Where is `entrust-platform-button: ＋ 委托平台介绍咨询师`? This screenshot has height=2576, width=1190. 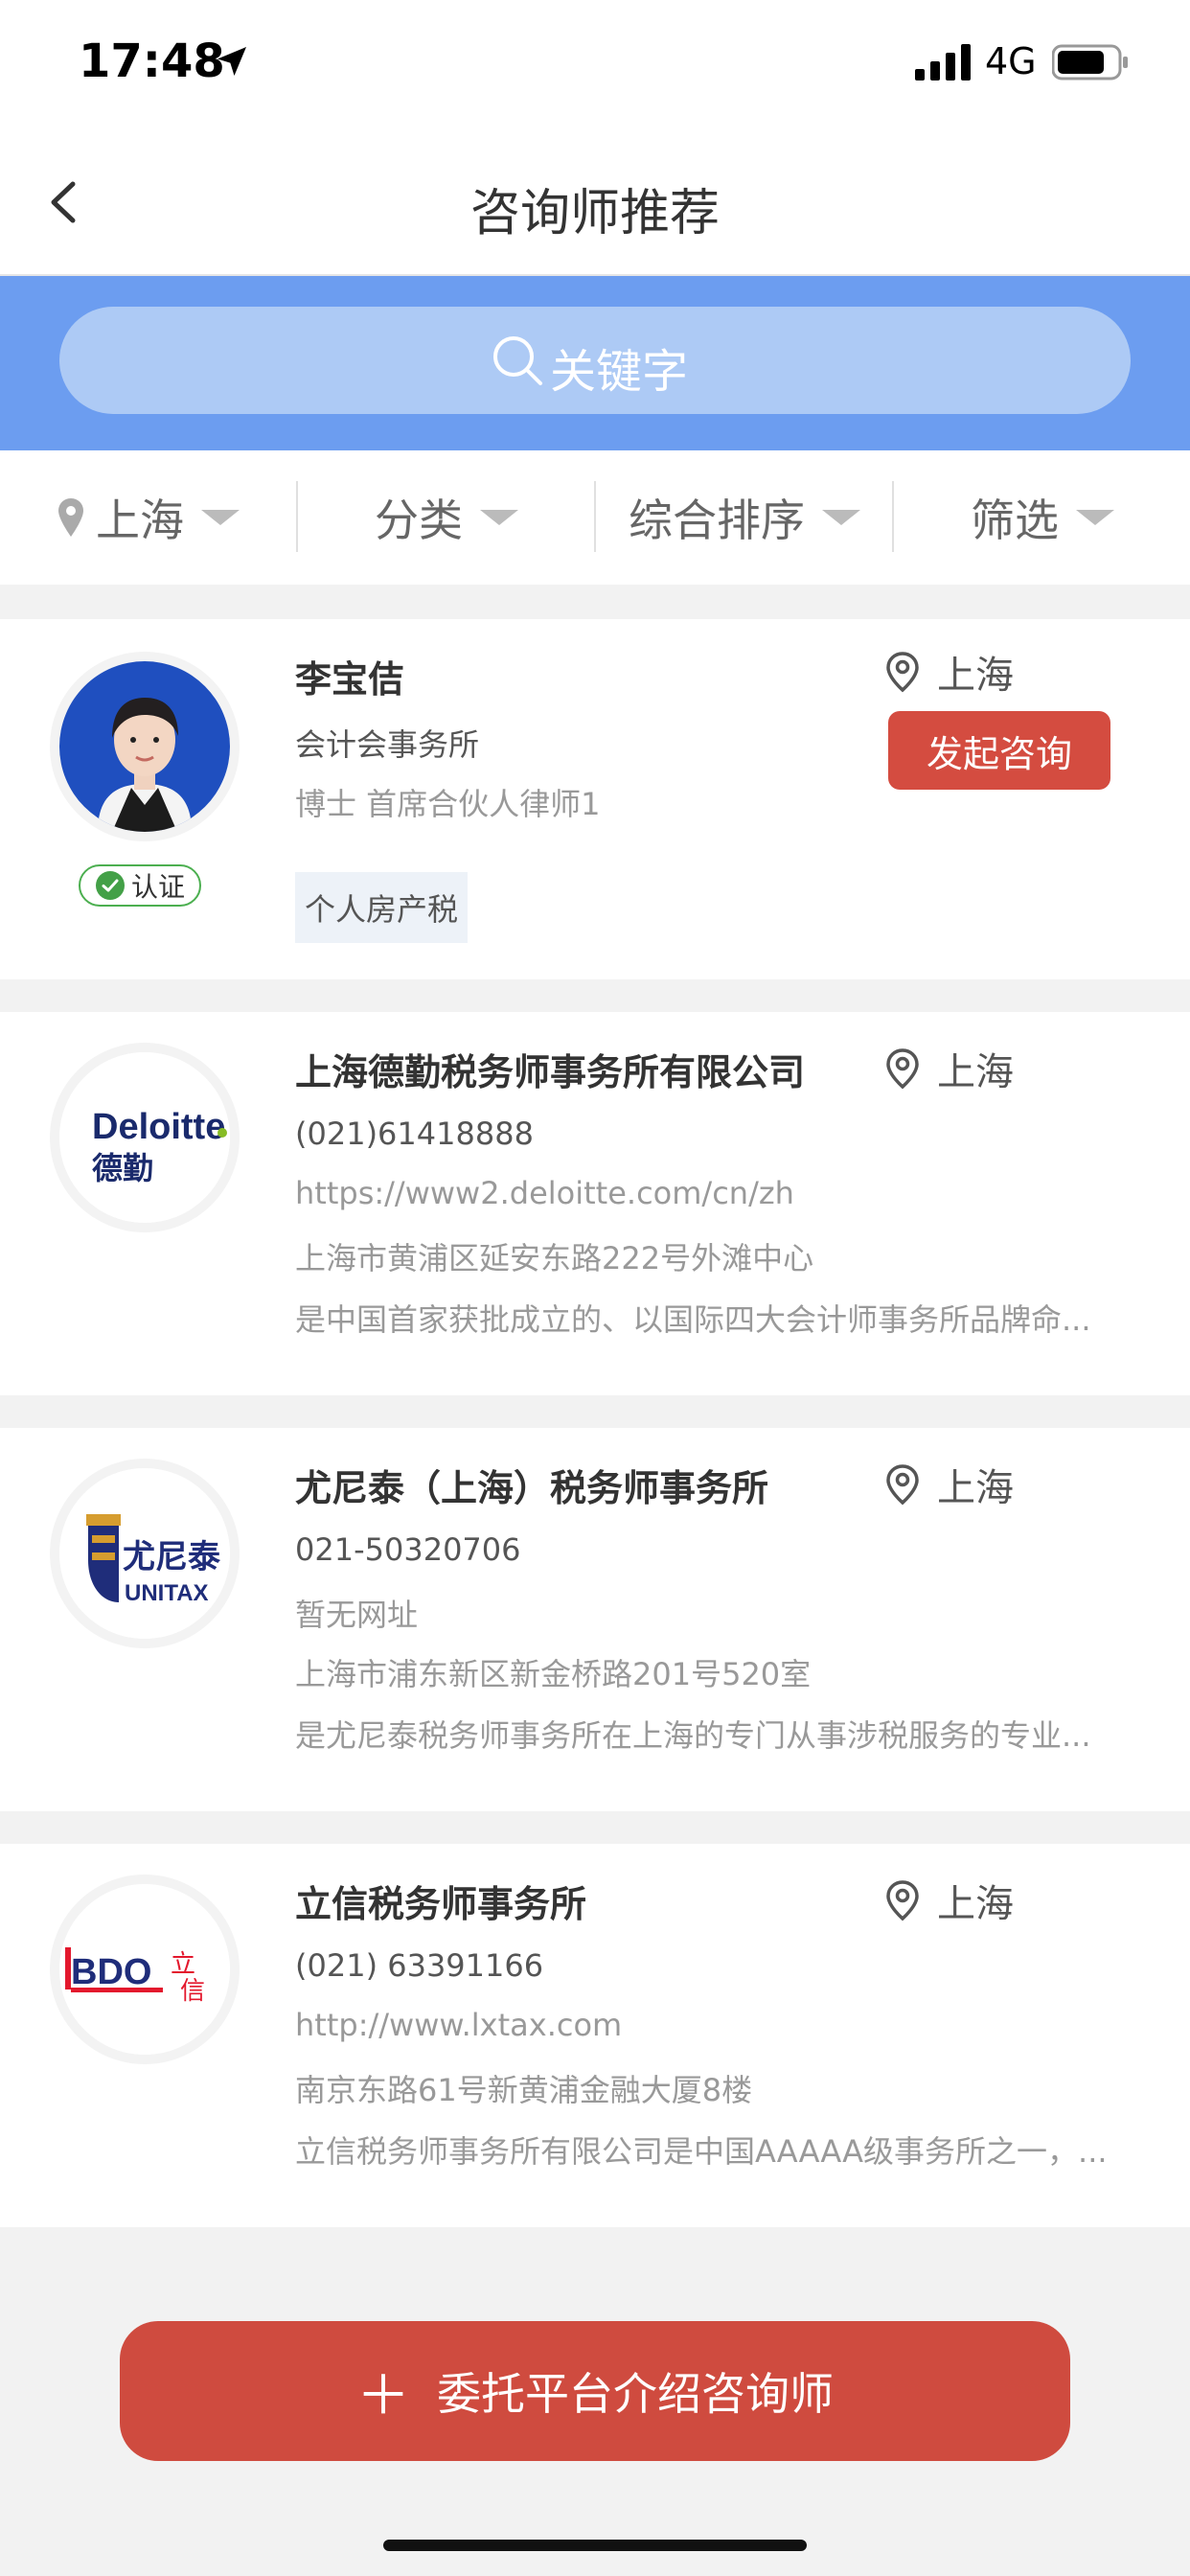 entrust-platform-button: ＋ 委托平台介绍咨询师 is located at coordinates (595, 2391).